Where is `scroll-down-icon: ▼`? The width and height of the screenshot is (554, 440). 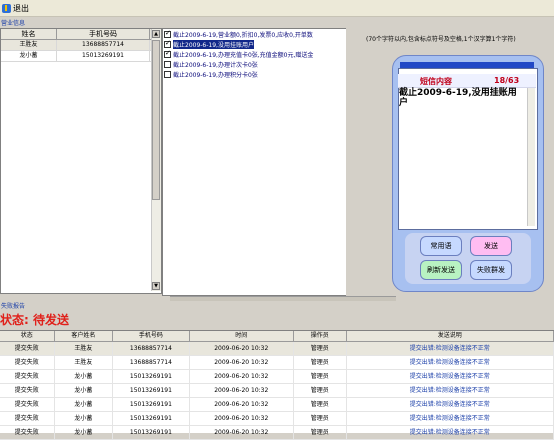
scroll-down-icon: ▼ is located at coordinates (156, 286).